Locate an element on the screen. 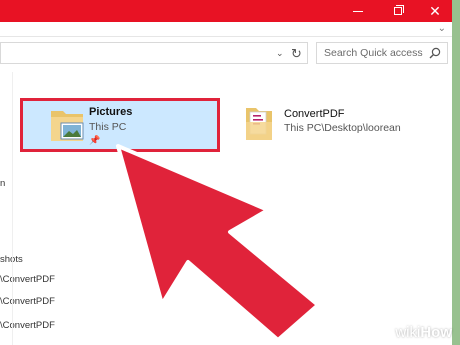 The width and height of the screenshot is (460, 345). wikihow-watermark: wikiHow is located at coordinates (423, 332).